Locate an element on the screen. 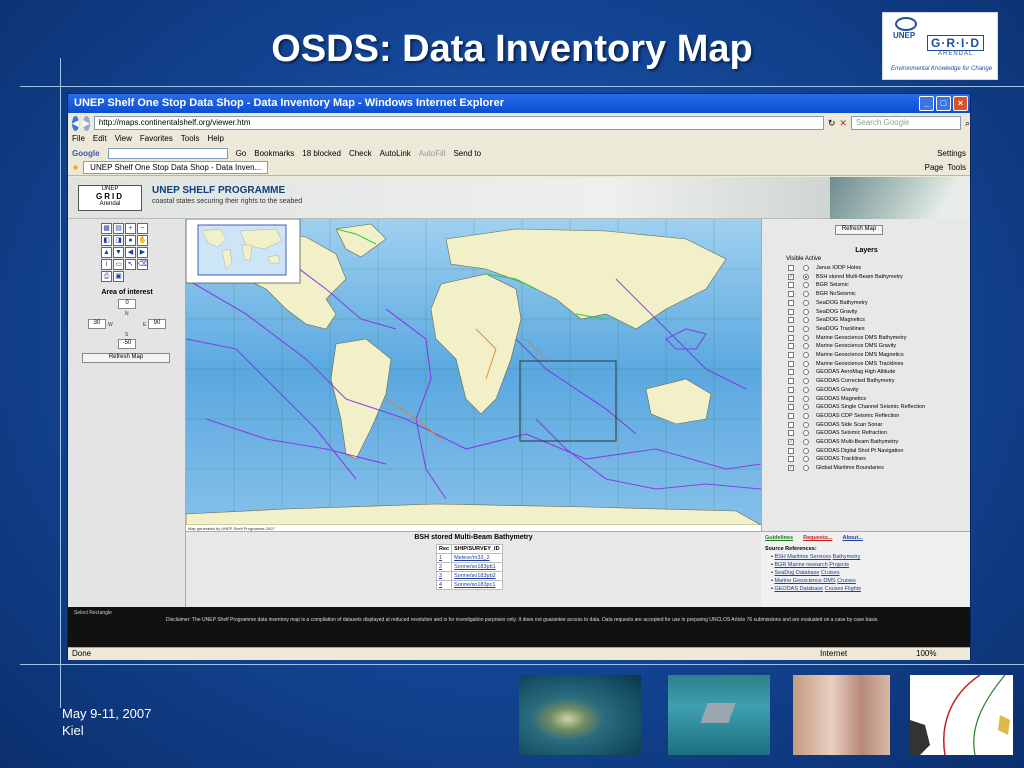  zoom-next-icon: ◨ is located at coordinates (118, 240).